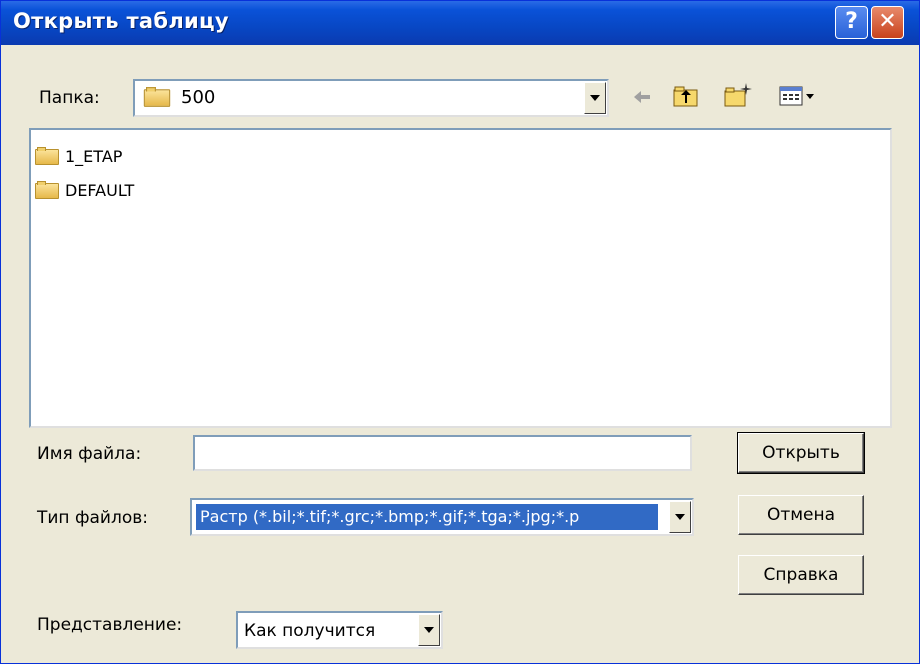 The image size is (920, 664). Describe the element at coordinates (89, 454) in the screenshot. I see `filename-label: Имя файла:` at that location.